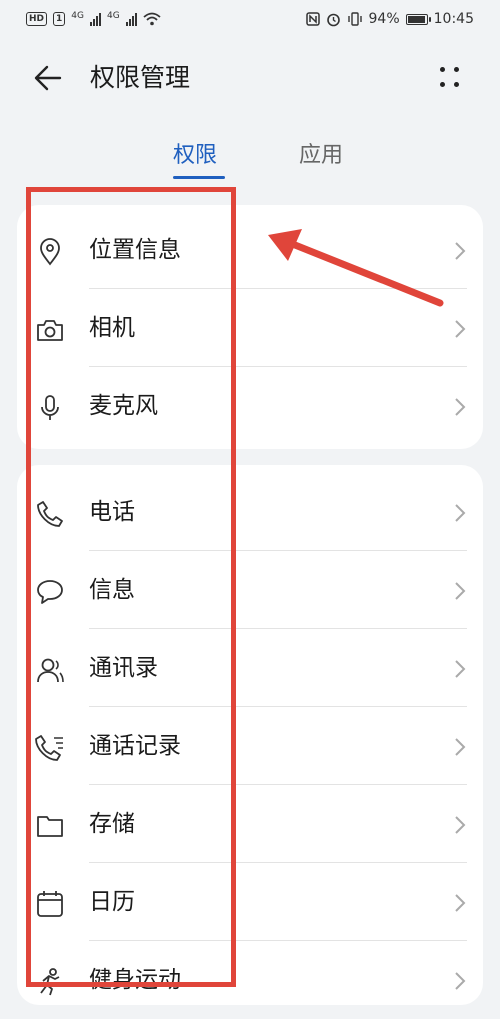  I want to click on permission-row-microphone: 麦克风, so click(250, 406).